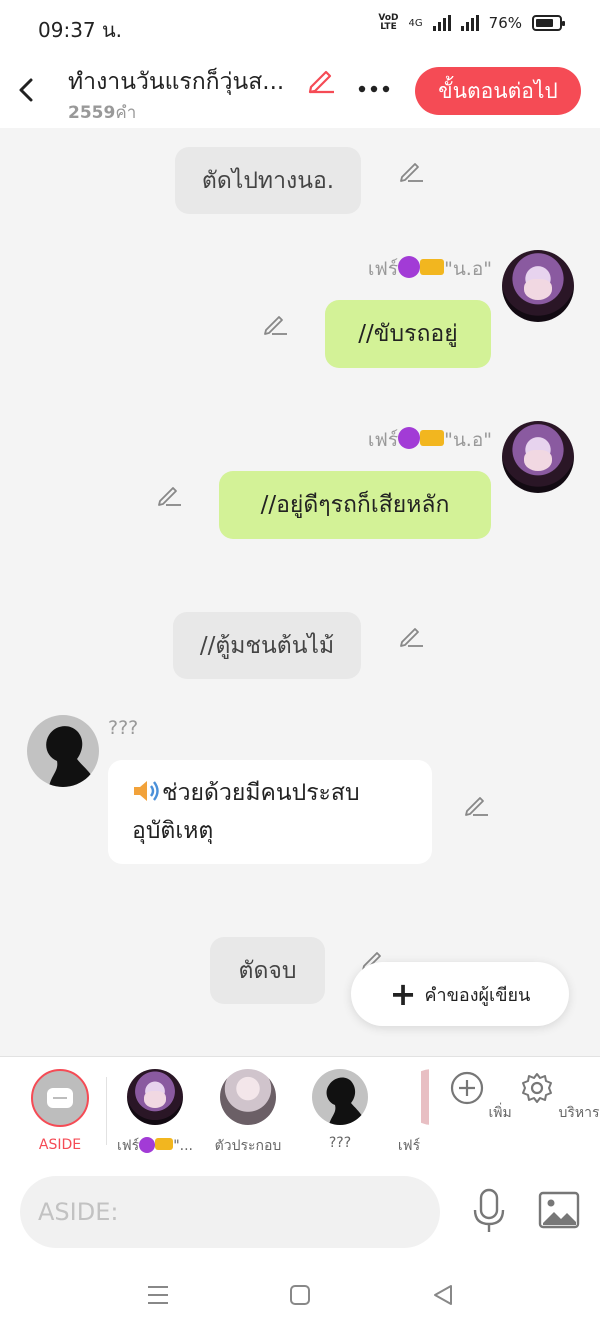  What do you see at coordinates (261, 793) in the screenshot?
I see `message-text: ช่วยด้วยมีคนประสบ` at bounding box center [261, 793].